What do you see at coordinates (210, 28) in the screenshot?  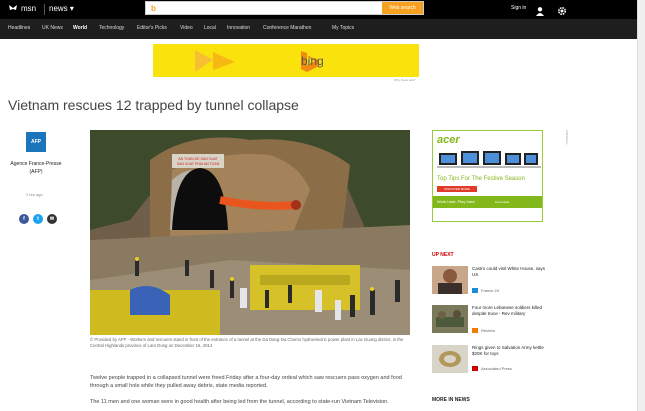 I see `nav-item-local: Local` at bounding box center [210, 28].